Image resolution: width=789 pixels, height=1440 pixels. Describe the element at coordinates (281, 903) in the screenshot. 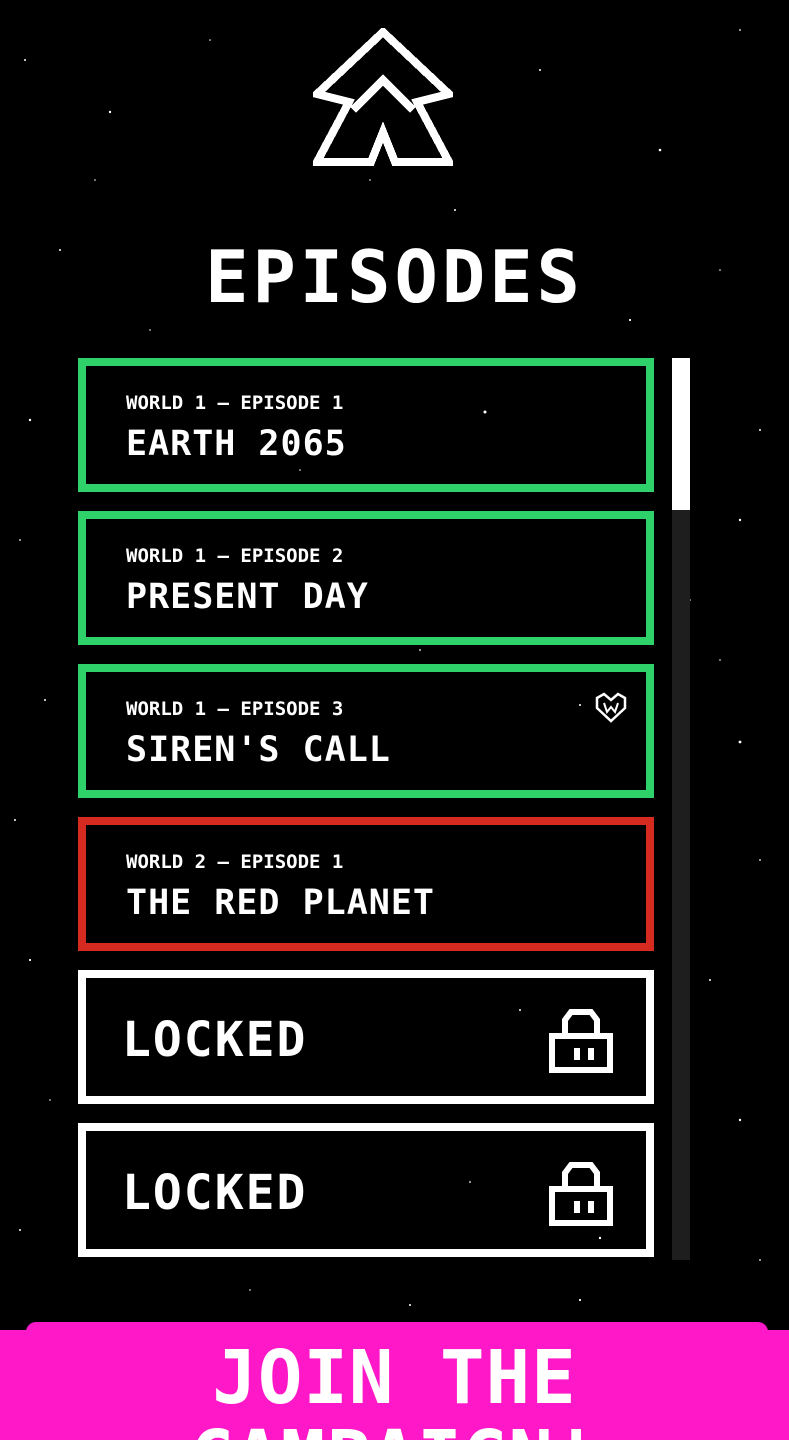

I see `episode-name: THE RED PLANET` at that location.